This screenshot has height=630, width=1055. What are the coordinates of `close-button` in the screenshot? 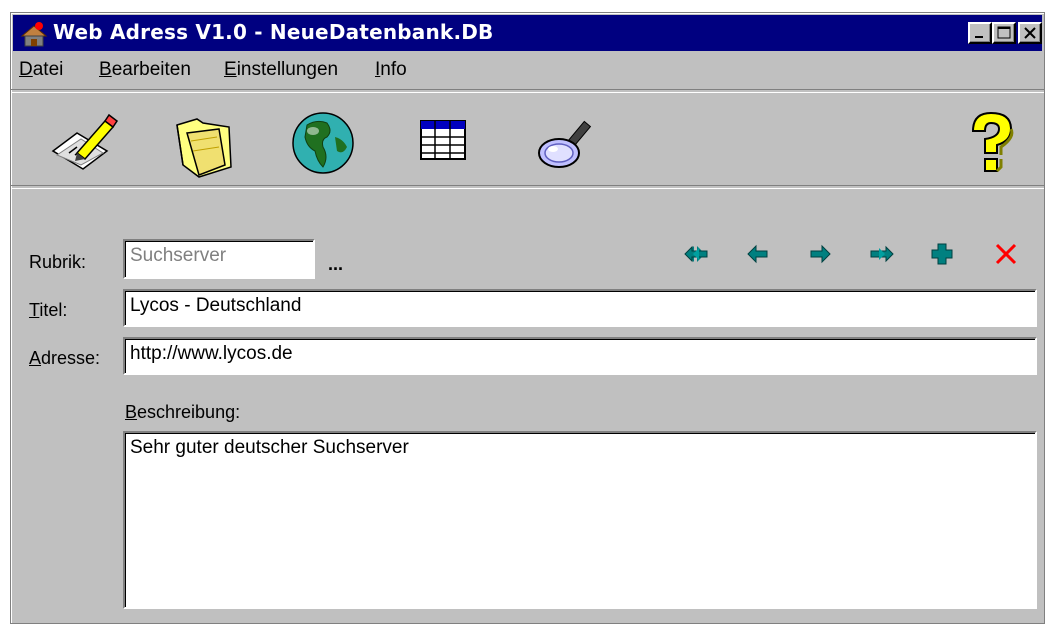 It's located at (1030, 33).